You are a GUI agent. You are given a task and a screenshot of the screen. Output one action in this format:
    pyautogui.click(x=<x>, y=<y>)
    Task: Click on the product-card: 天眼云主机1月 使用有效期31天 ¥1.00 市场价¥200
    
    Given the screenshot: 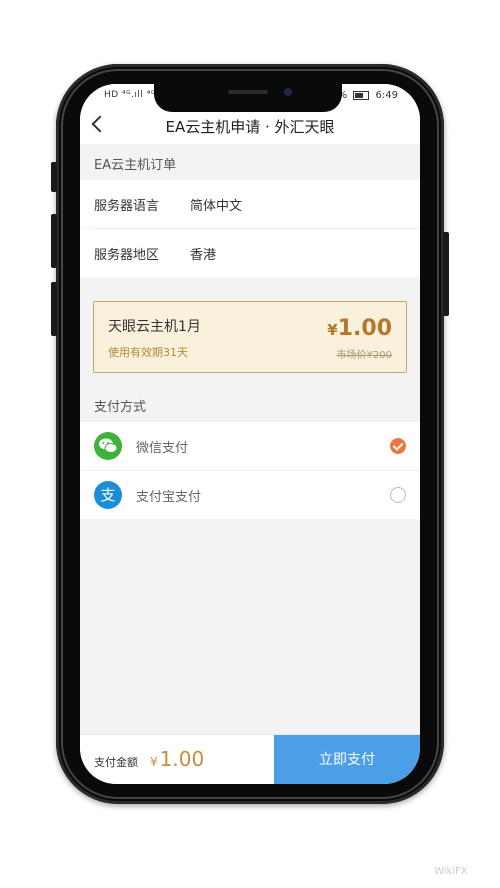 What is the action you would take?
    pyautogui.click(x=250, y=337)
    